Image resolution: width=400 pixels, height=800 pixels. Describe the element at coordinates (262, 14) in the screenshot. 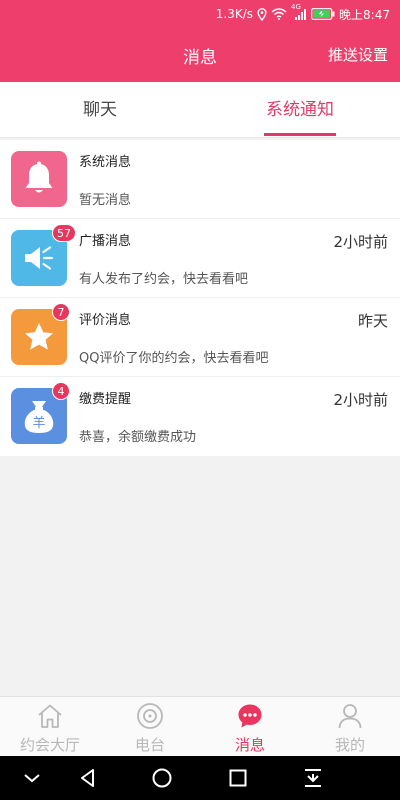

I see `location-icon` at that location.